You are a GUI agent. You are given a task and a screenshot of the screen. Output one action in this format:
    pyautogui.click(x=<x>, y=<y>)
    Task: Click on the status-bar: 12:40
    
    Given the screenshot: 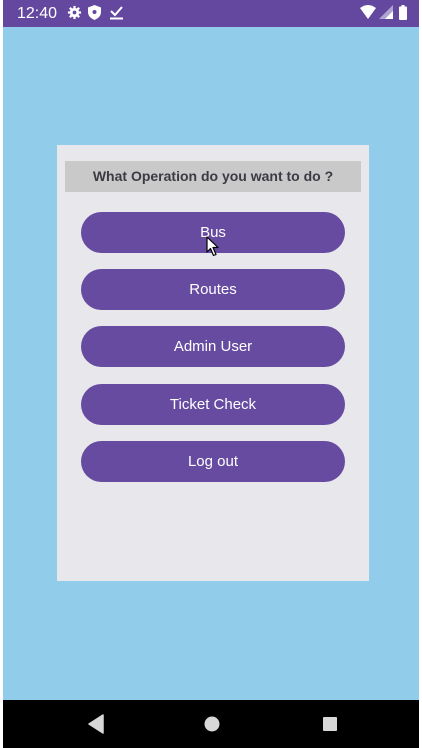 What is the action you would take?
    pyautogui.click(x=211, y=13)
    